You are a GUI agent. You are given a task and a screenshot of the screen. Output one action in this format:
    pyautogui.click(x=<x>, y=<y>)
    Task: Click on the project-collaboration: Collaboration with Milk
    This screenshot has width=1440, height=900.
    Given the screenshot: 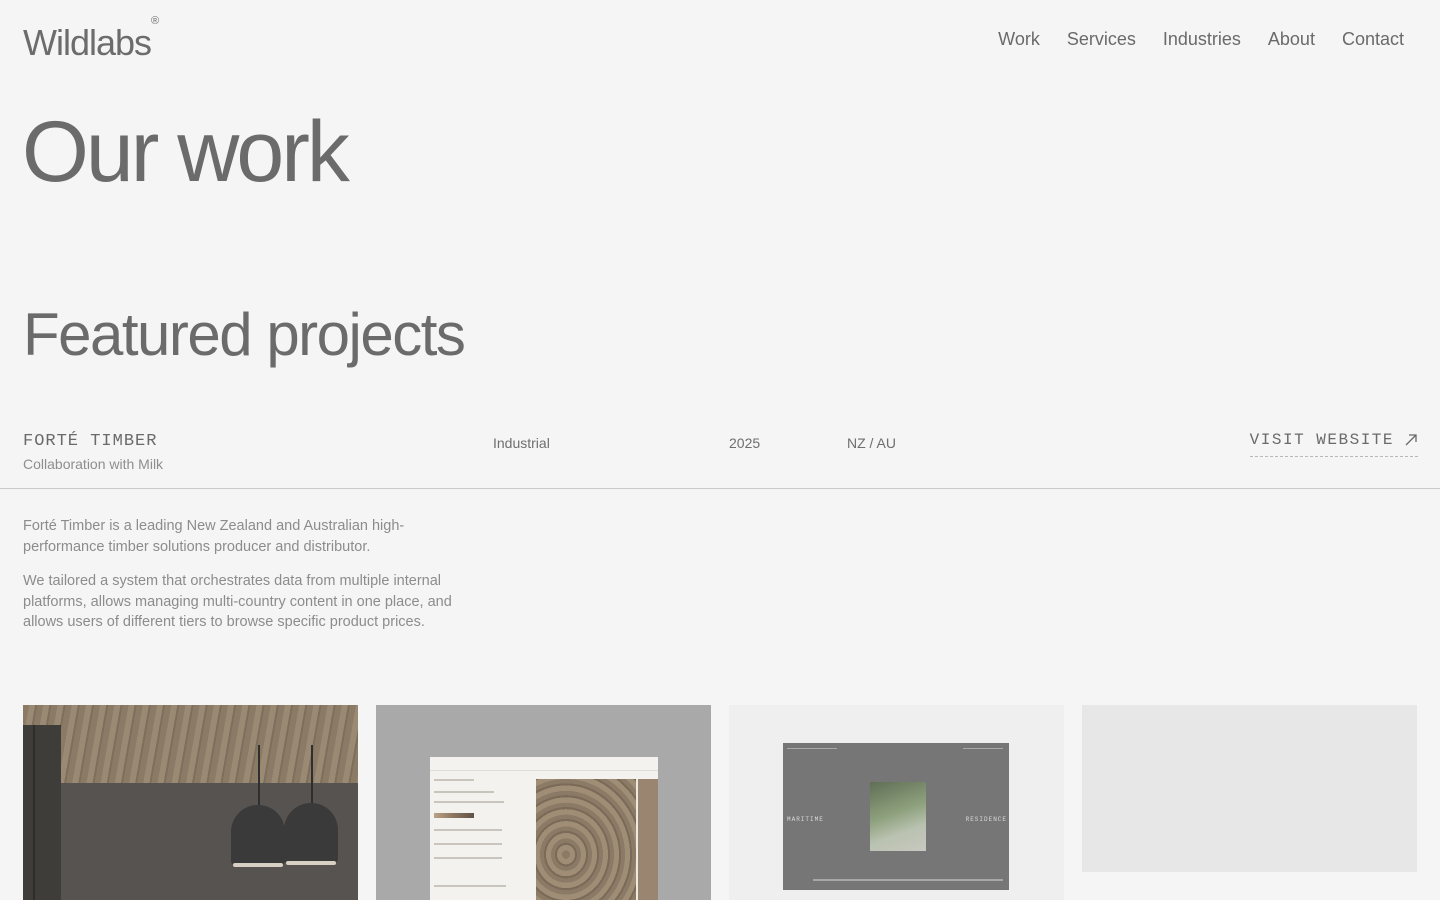 What is the action you would take?
    pyautogui.click(x=93, y=464)
    